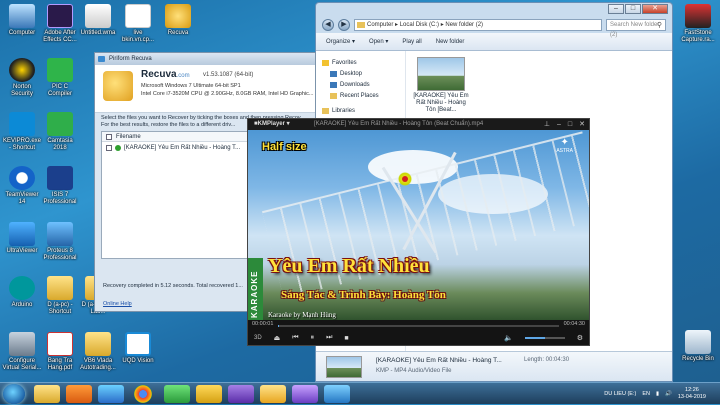 Image resolution: width=720 pixels, height=405 pixels. What do you see at coordinates (508, 338) in the screenshot?
I see `volume-icon: 🔈` at bounding box center [508, 338].